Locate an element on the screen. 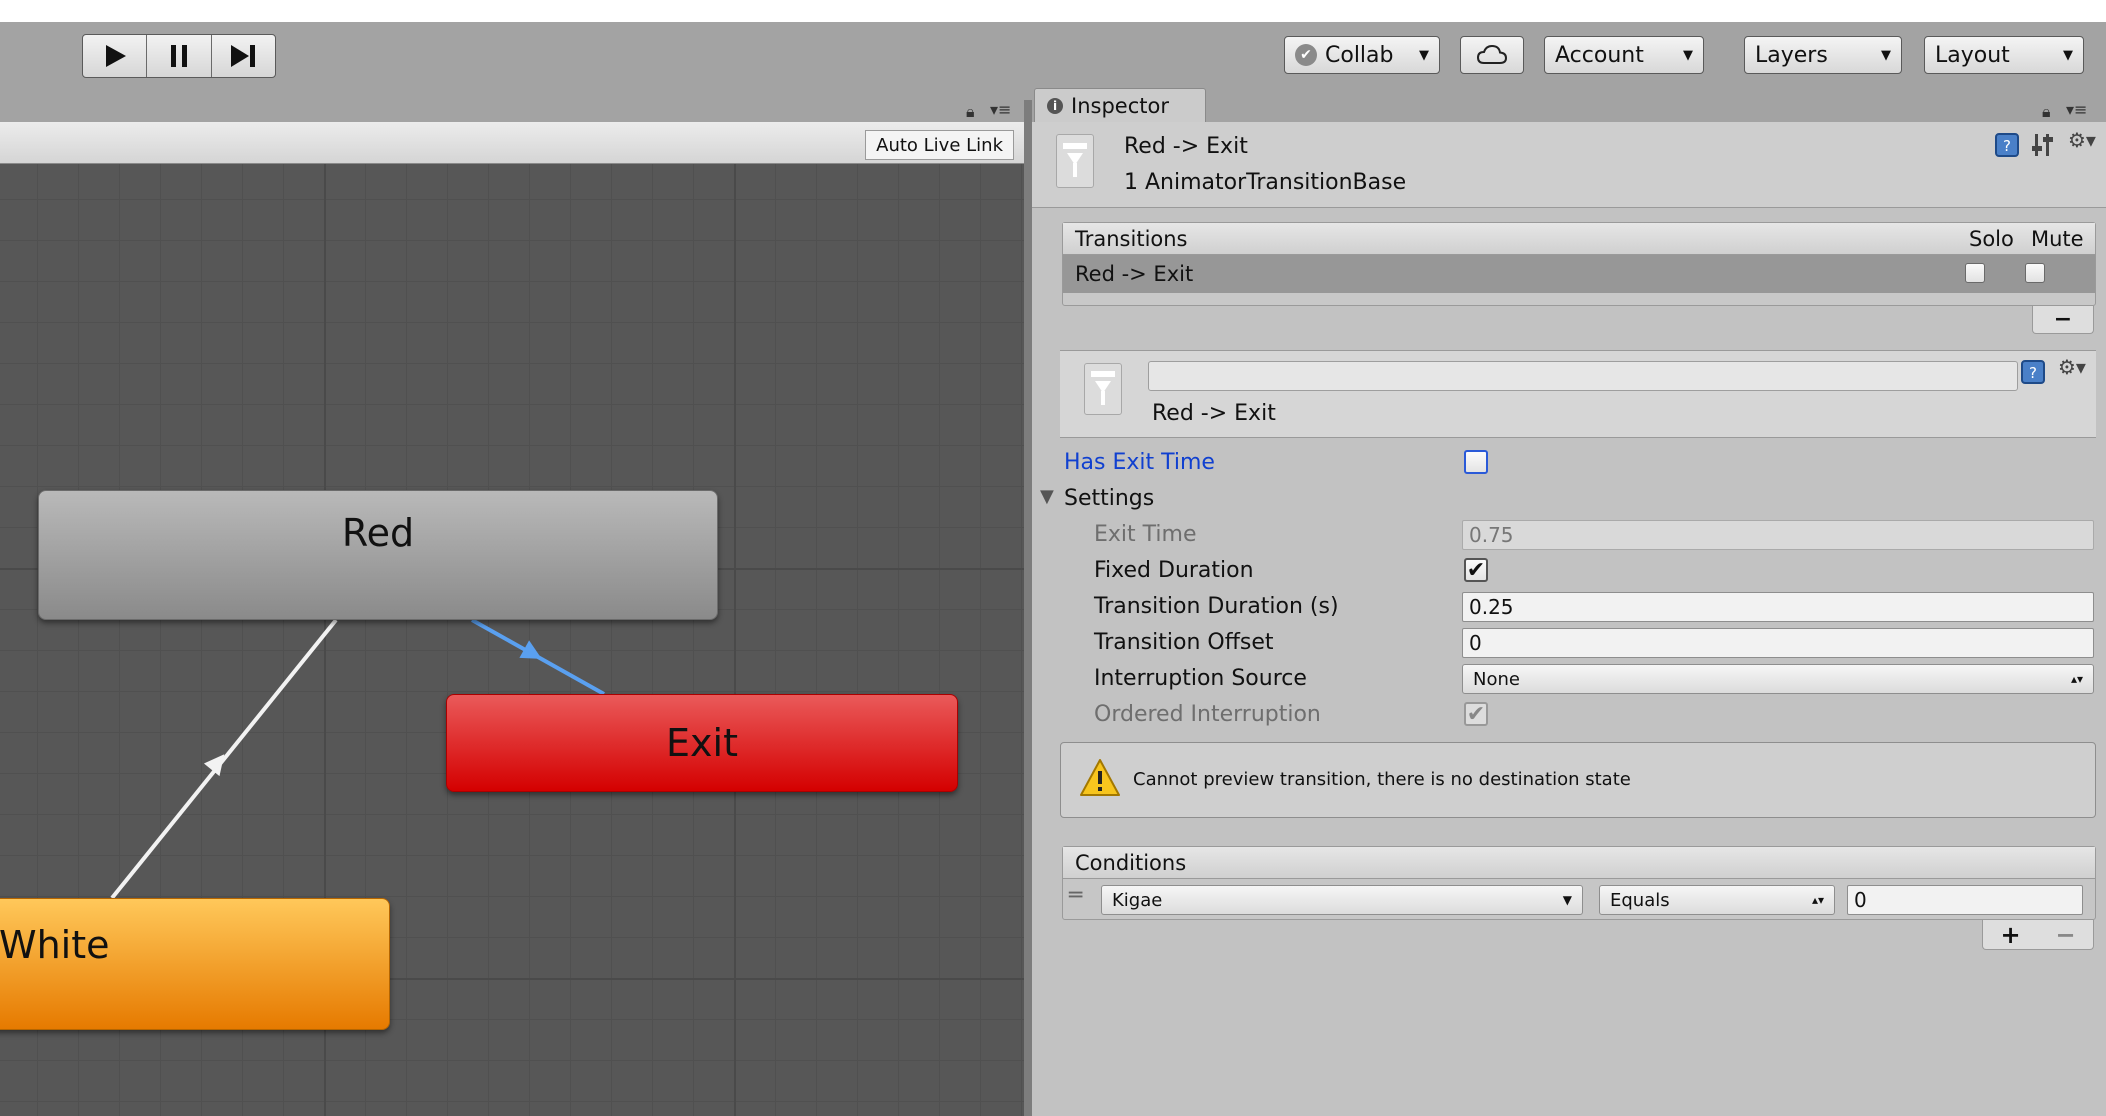  has-exit-time-checkbox is located at coordinates (1476, 462).